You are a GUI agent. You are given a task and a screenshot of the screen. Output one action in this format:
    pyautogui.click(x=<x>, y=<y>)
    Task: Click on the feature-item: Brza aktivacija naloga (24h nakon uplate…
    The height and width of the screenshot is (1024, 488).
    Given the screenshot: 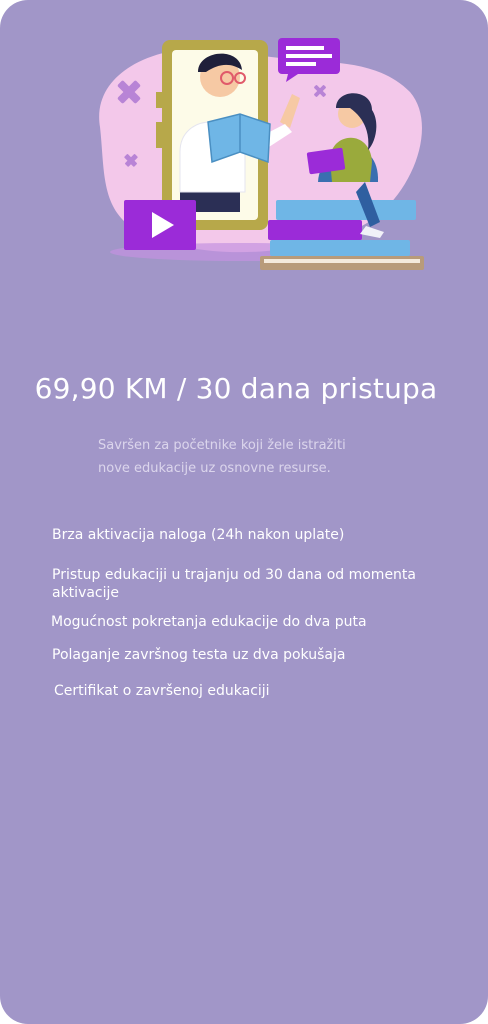 What is the action you would take?
    pyautogui.click(x=198, y=535)
    